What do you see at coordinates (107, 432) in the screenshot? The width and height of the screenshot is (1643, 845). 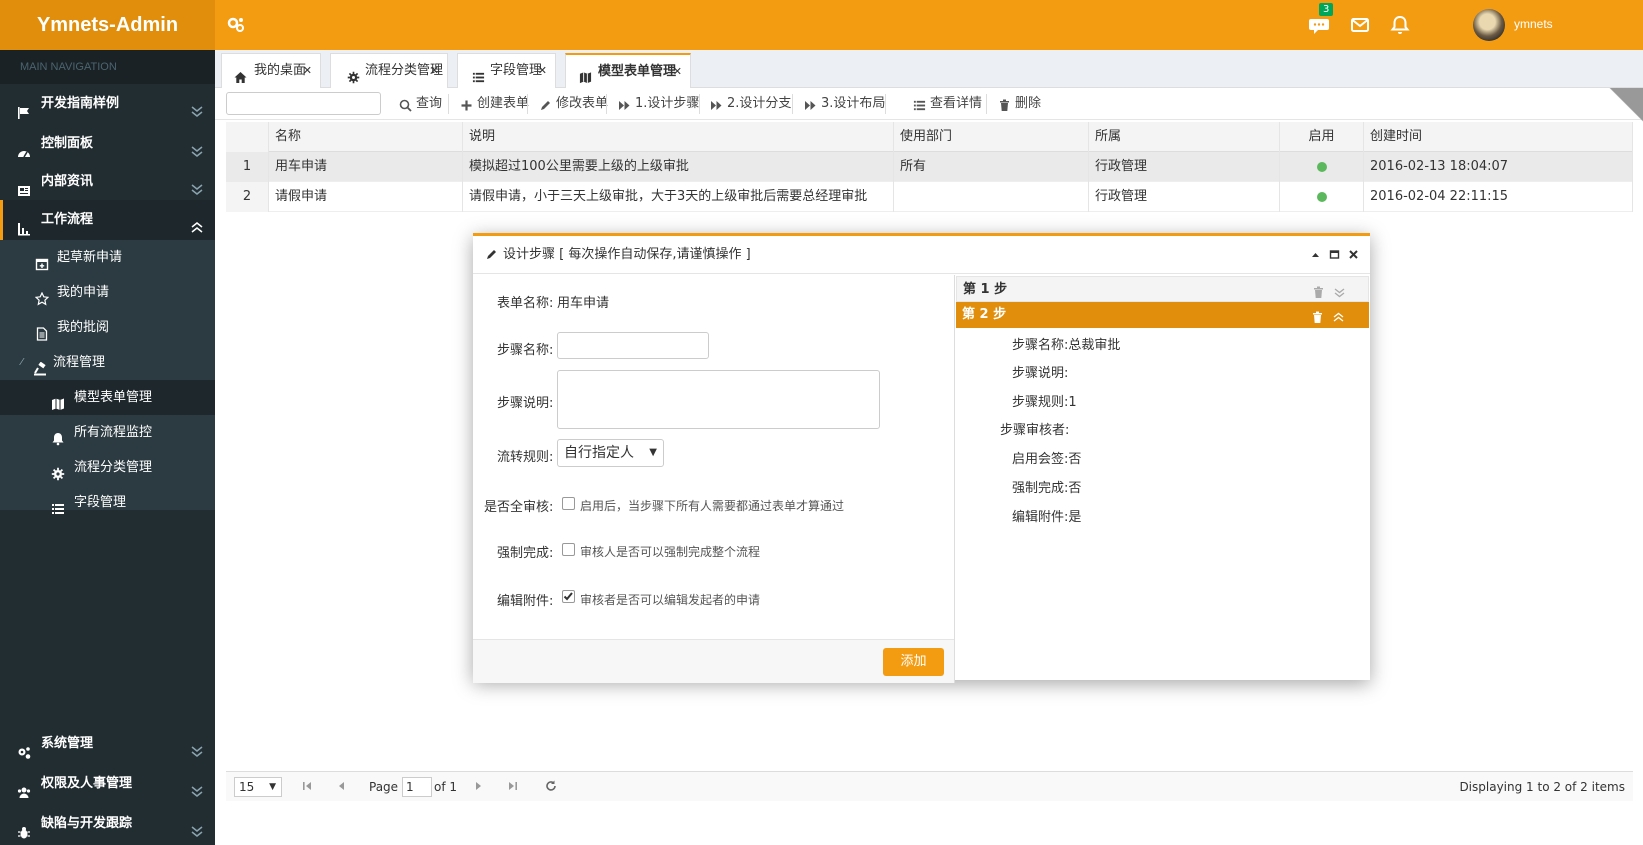 I see `sidebar-subitem-monitor: 所有流程监控` at bounding box center [107, 432].